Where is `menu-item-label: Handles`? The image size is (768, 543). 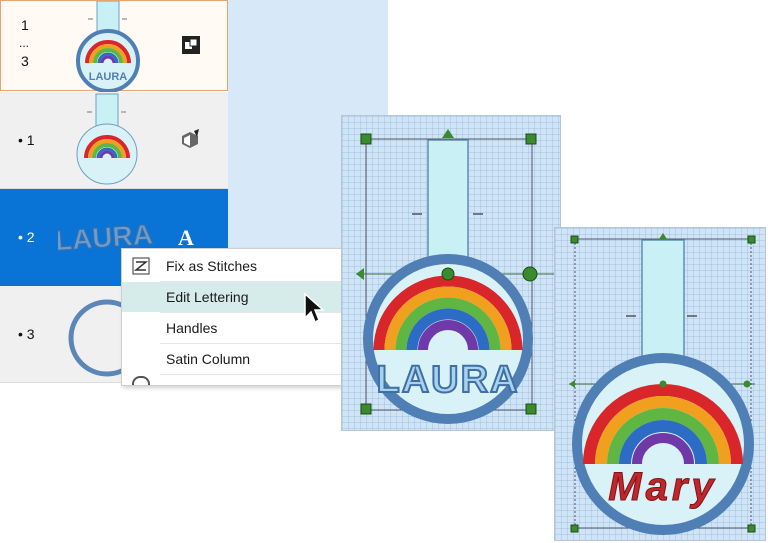 menu-item-label: Handles is located at coordinates (192, 328).